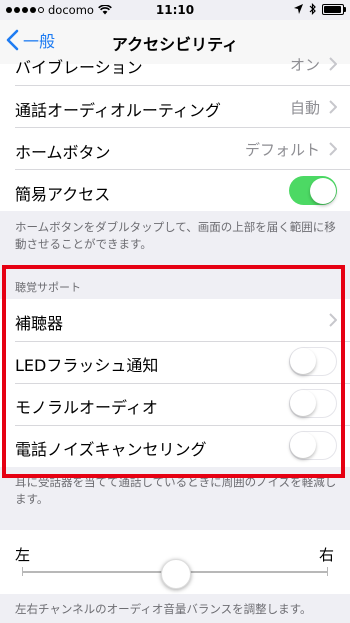 Image resolution: width=350 pixels, height=623 pixels. What do you see at coordinates (176, 490) in the screenshot?
I see `hearing-footer: 耳に受話器を当てて通話しているときに周囲のノイズを軽減します。` at bounding box center [176, 490].